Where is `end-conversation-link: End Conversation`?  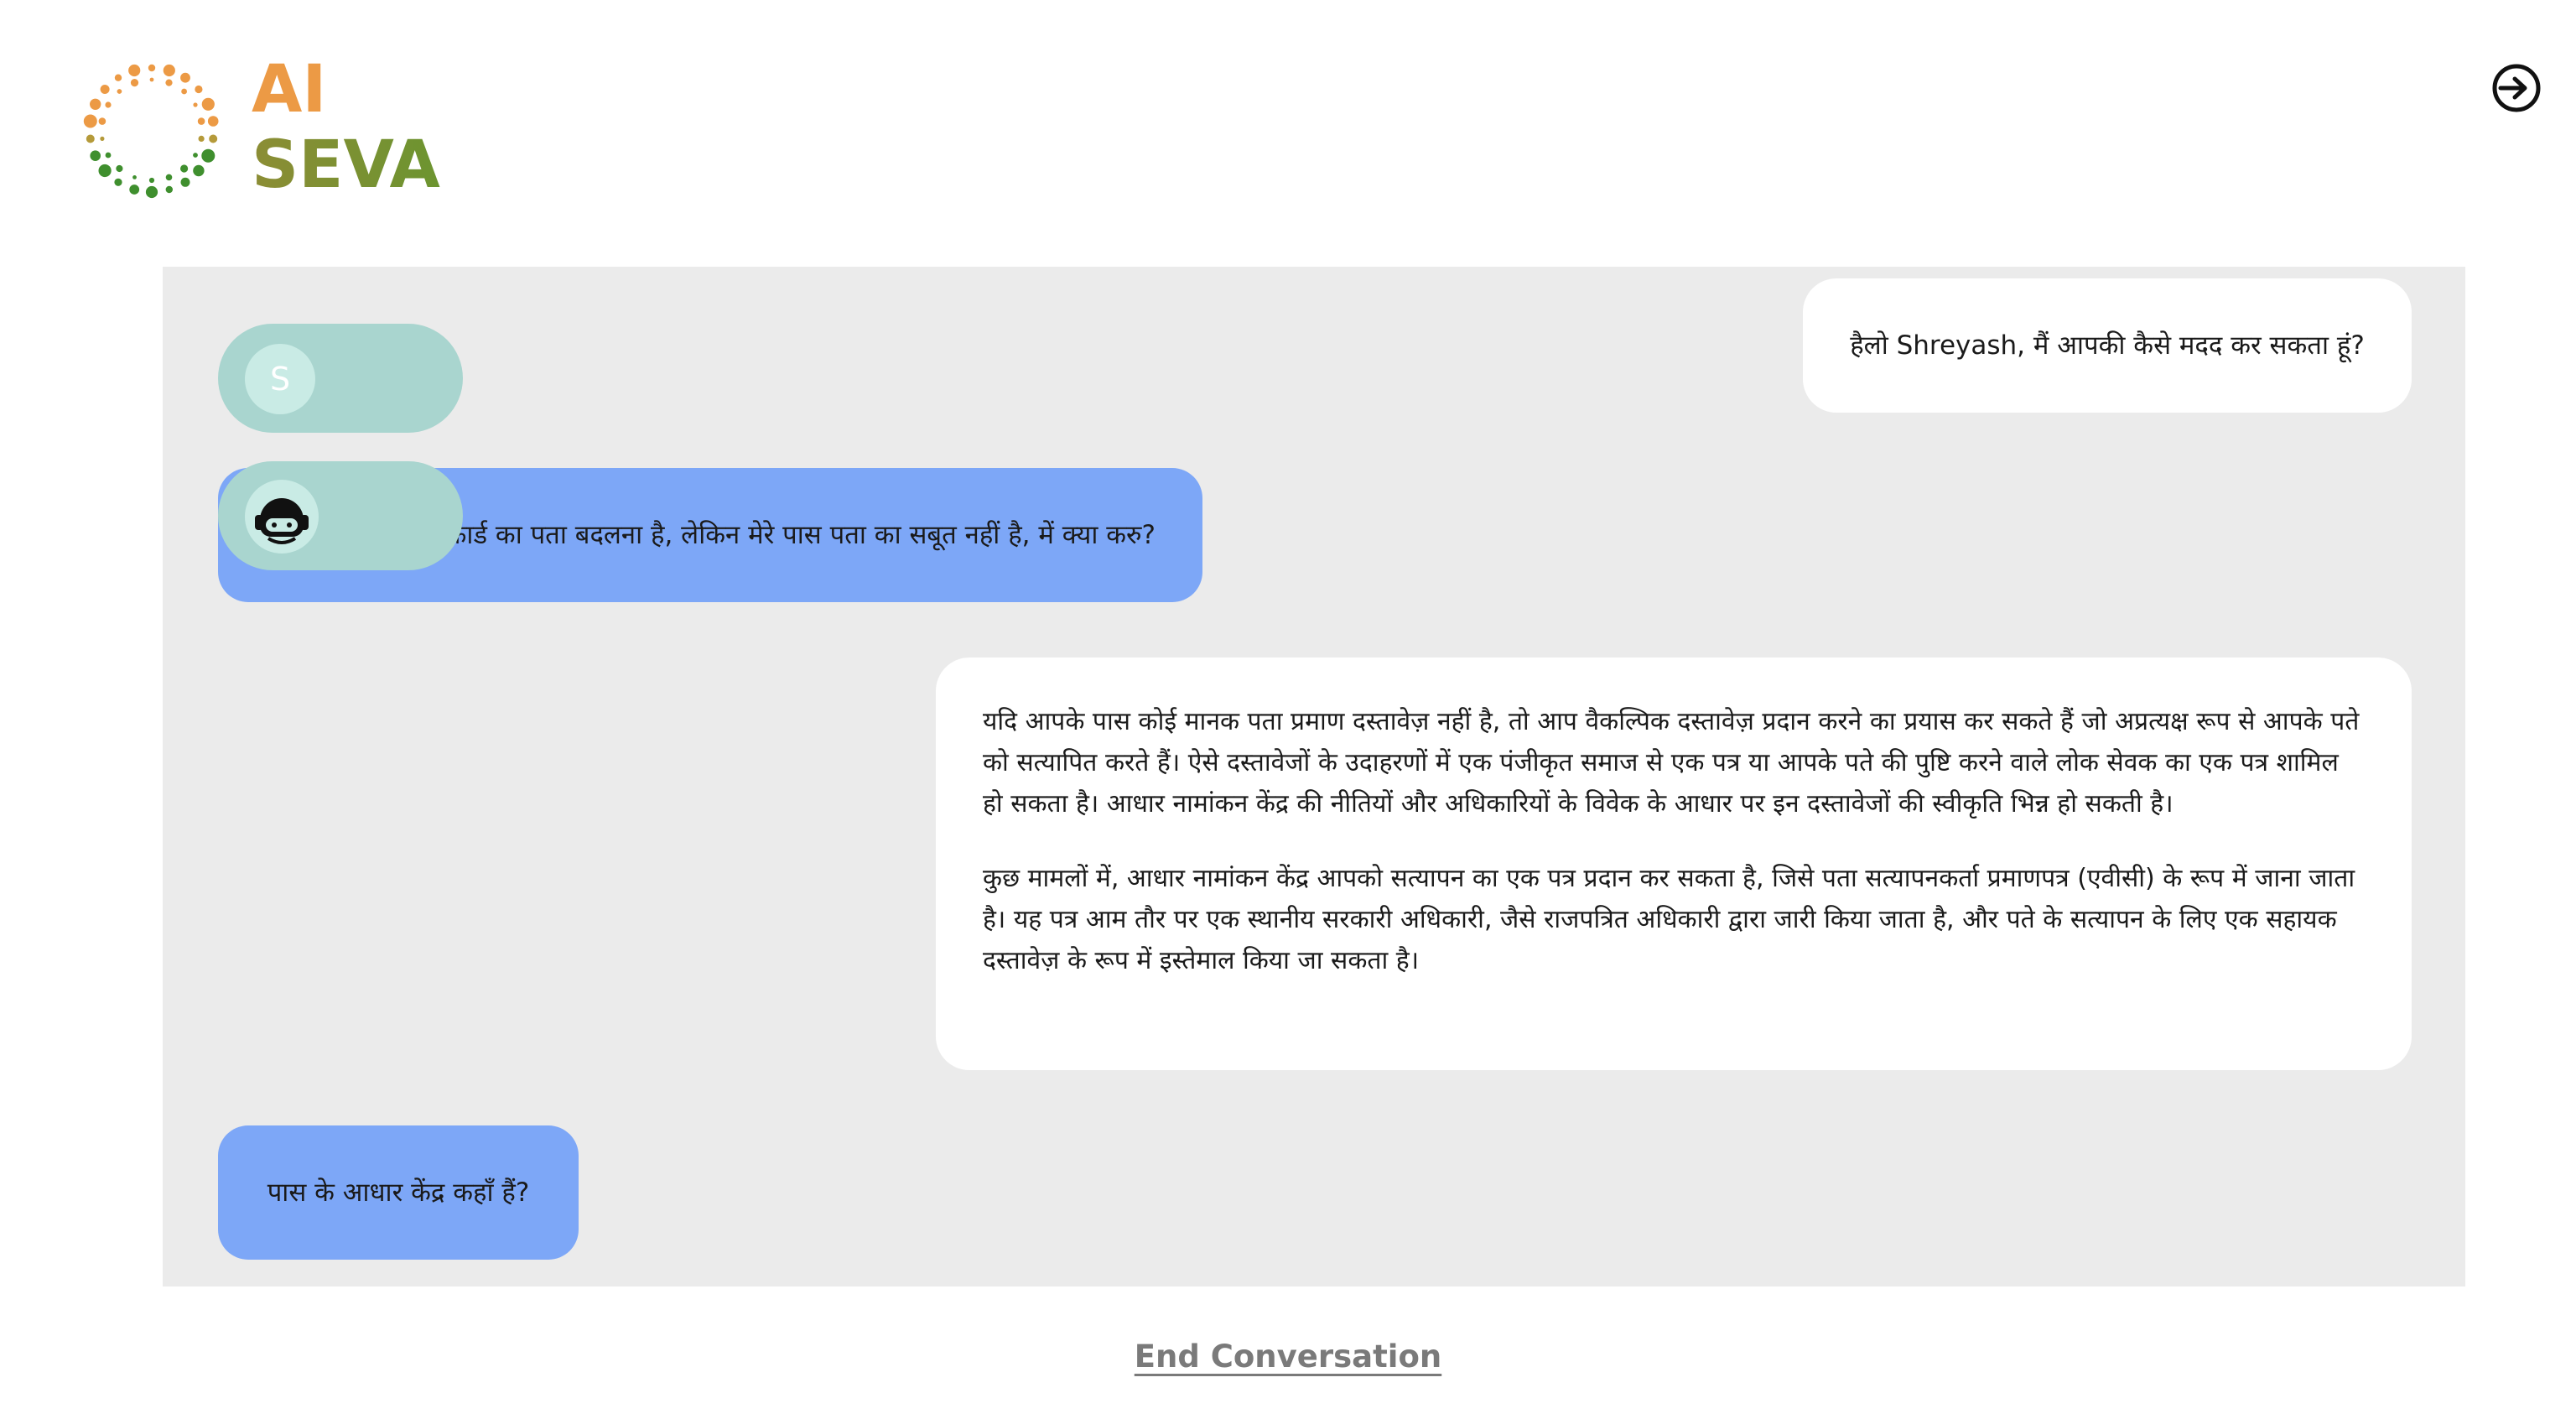
end-conversation-link: End Conversation is located at coordinates (1288, 1356).